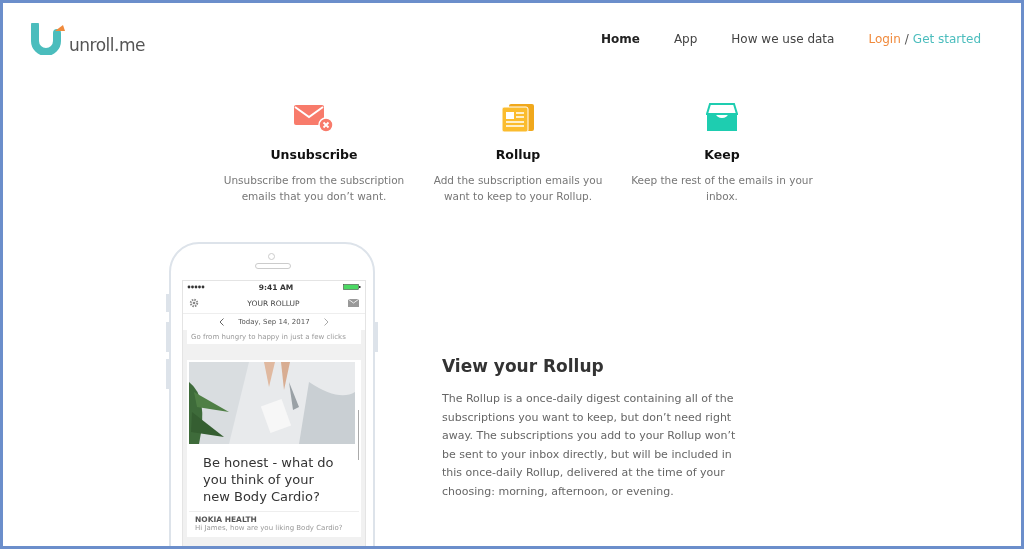 This screenshot has width=1024, height=549. What do you see at coordinates (353, 303) in the screenshot?
I see `mail-icon` at bounding box center [353, 303].